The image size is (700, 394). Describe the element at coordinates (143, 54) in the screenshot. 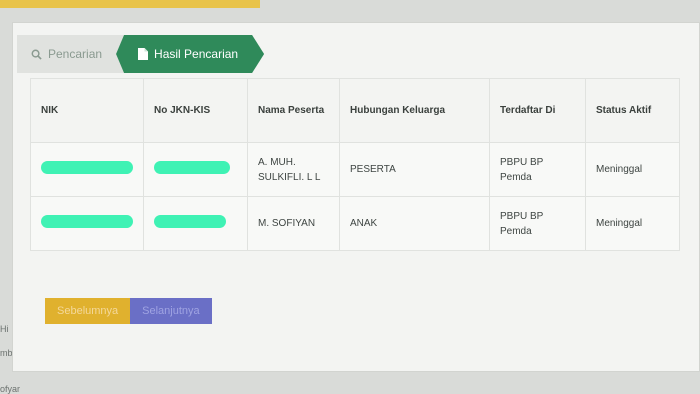

I see `document-icon` at that location.